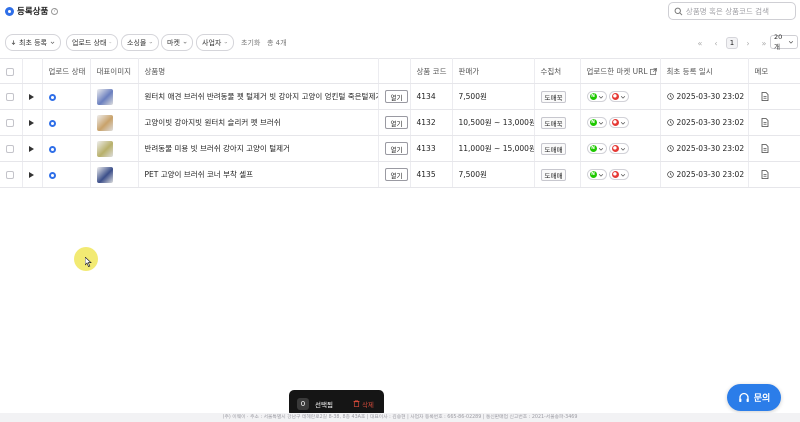  What do you see at coordinates (615, 174) in the screenshot?
I see `market-b-icon: ●` at bounding box center [615, 174].